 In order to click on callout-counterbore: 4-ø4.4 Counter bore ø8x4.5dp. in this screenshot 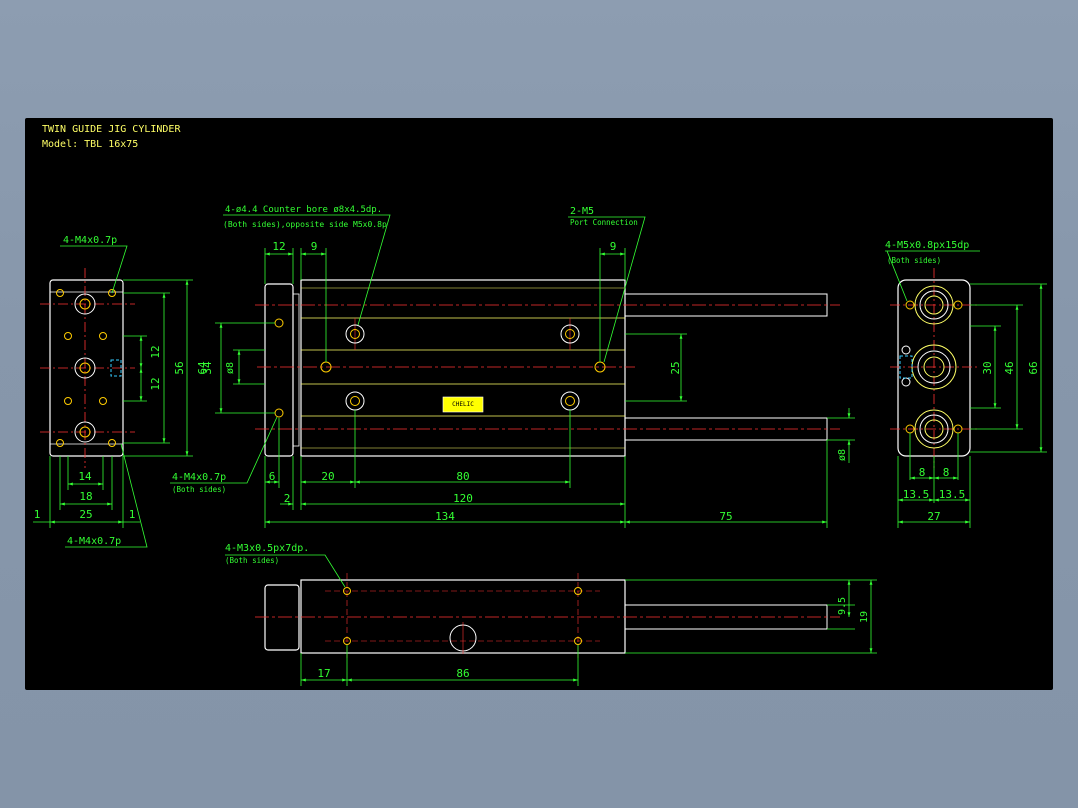, I will do `click(303, 210)`.